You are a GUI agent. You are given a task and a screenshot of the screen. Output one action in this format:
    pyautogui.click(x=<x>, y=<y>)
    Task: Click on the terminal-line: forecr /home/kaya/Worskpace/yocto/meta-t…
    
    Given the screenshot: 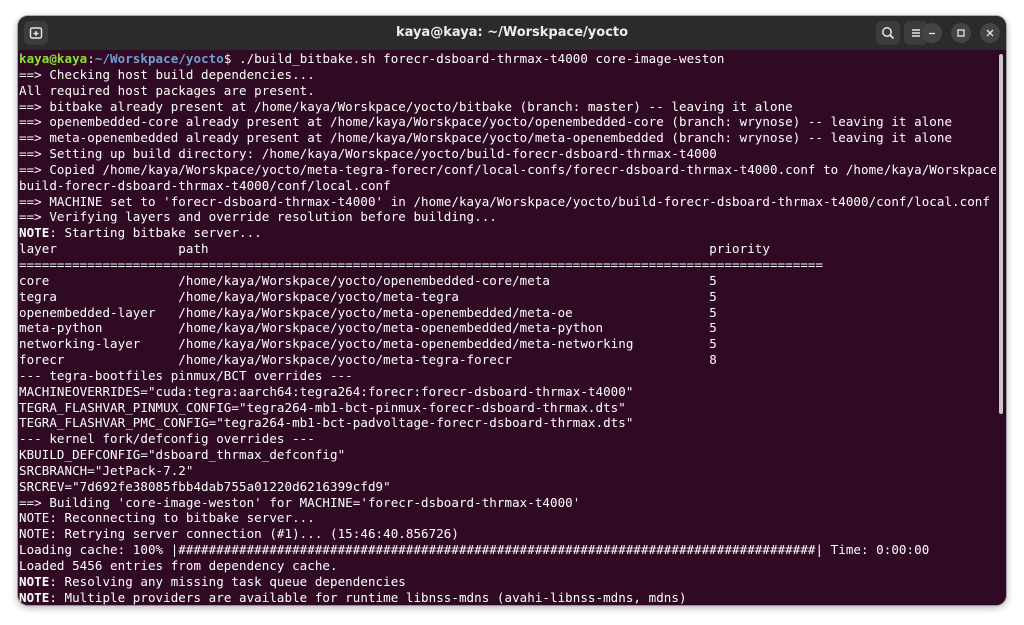 What is the action you would take?
    pyautogui.click(x=507, y=360)
    